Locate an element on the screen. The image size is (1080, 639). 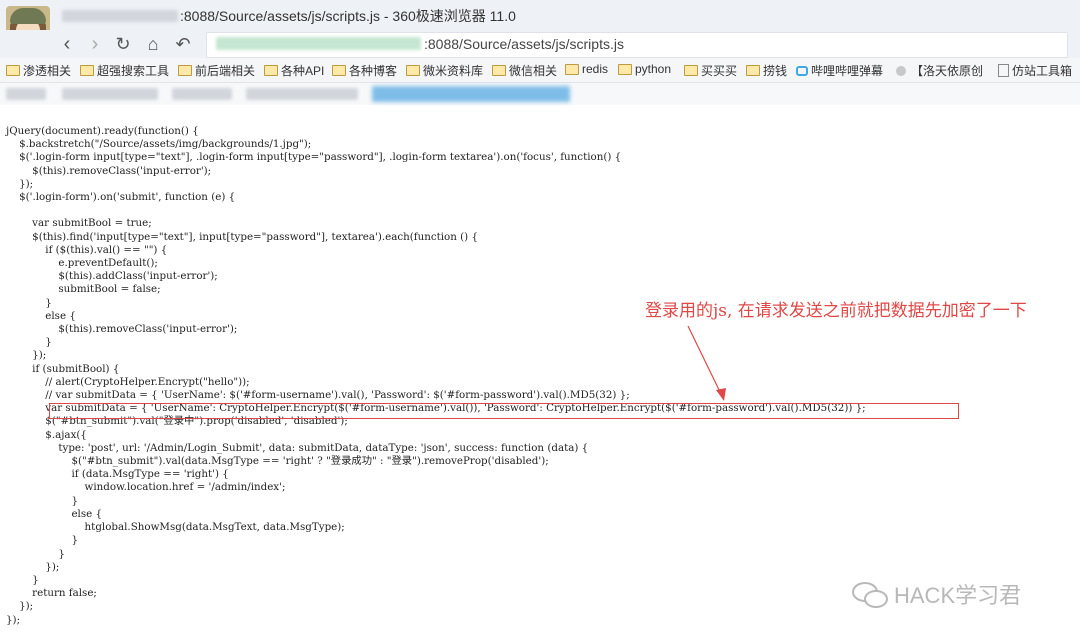
bookmark-item: 【洛天依原创 is located at coordinates (939, 70).